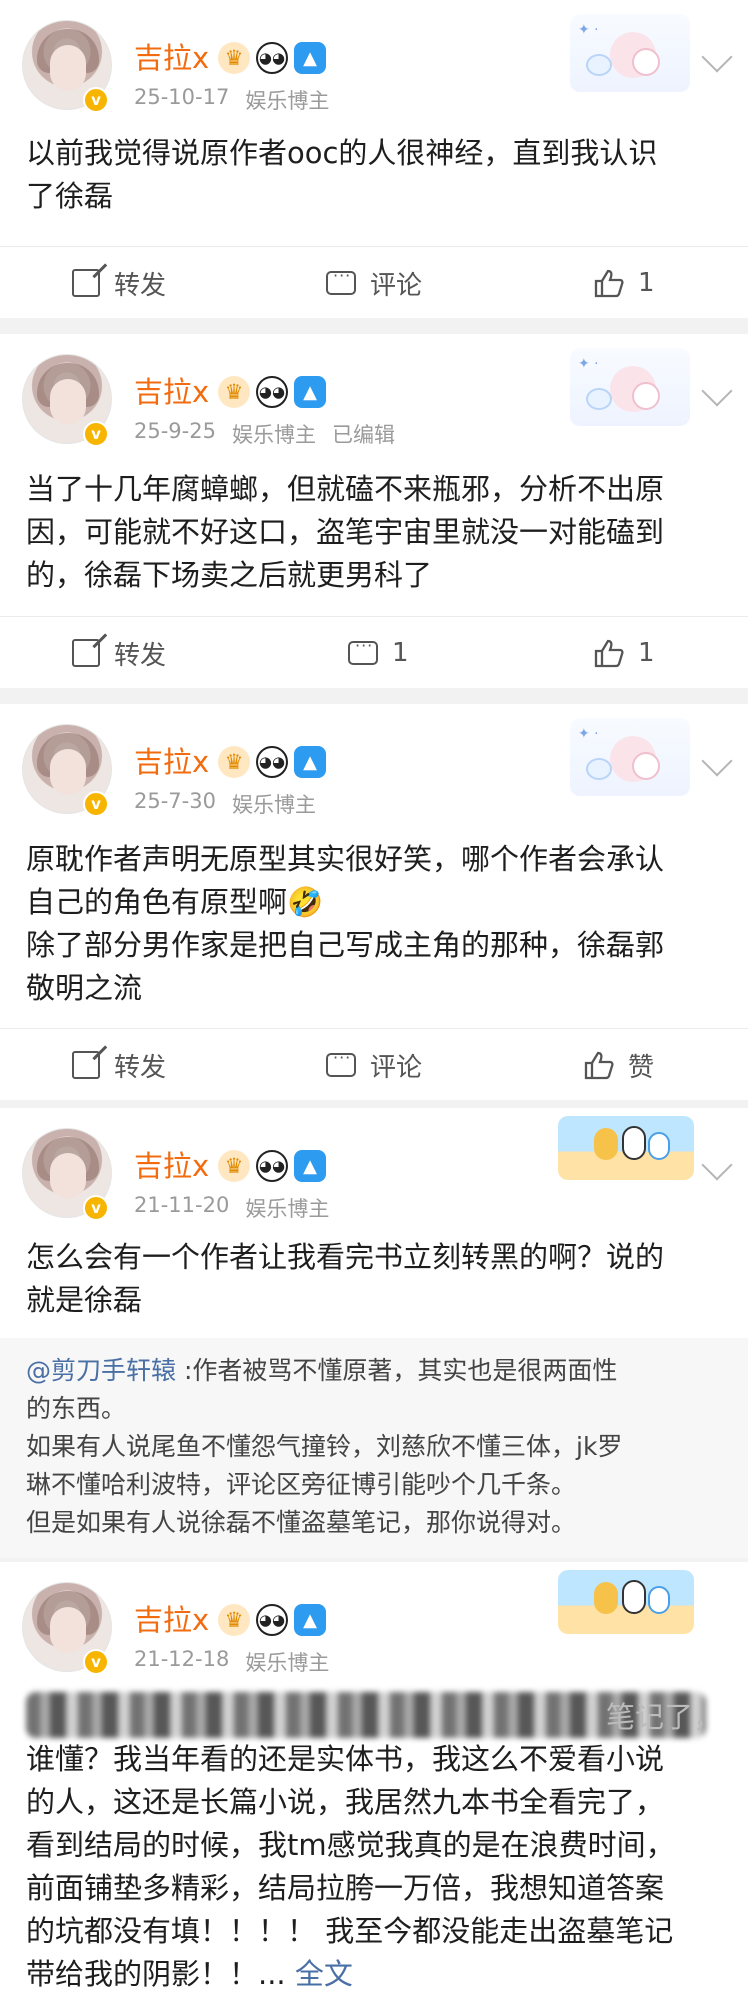  What do you see at coordinates (366, 1715) in the screenshot?
I see `blurred-text` at bounding box center [366, 1715].